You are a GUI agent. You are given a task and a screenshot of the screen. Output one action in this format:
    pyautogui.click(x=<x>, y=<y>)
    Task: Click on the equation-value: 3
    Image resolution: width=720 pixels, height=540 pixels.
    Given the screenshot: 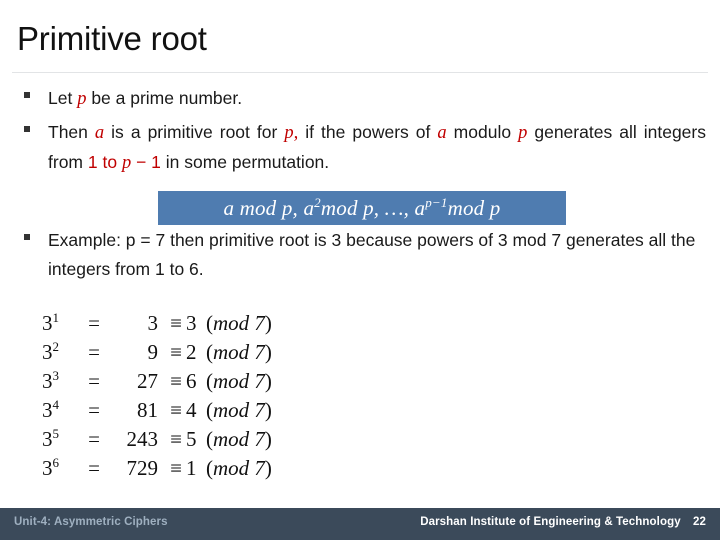 What is the action you would take?
    pyautogui.click(x=153, y=323)
    